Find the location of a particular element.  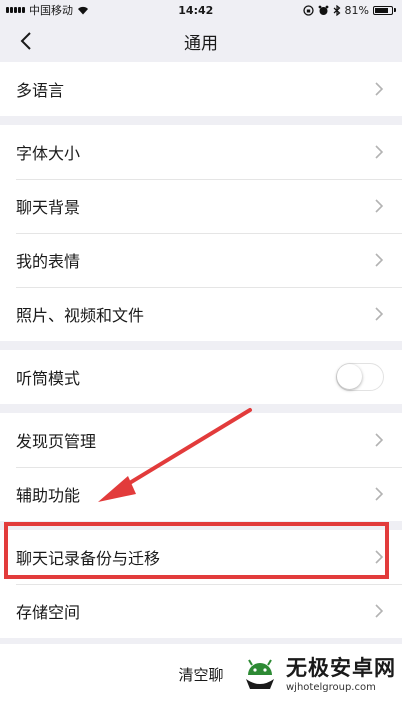

row-label: 发现页管理 is located at coordinates (56, 441).